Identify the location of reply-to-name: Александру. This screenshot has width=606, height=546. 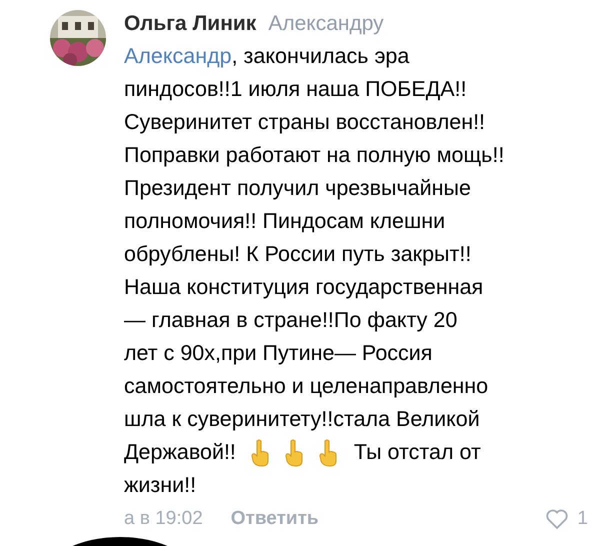
(326, 24).